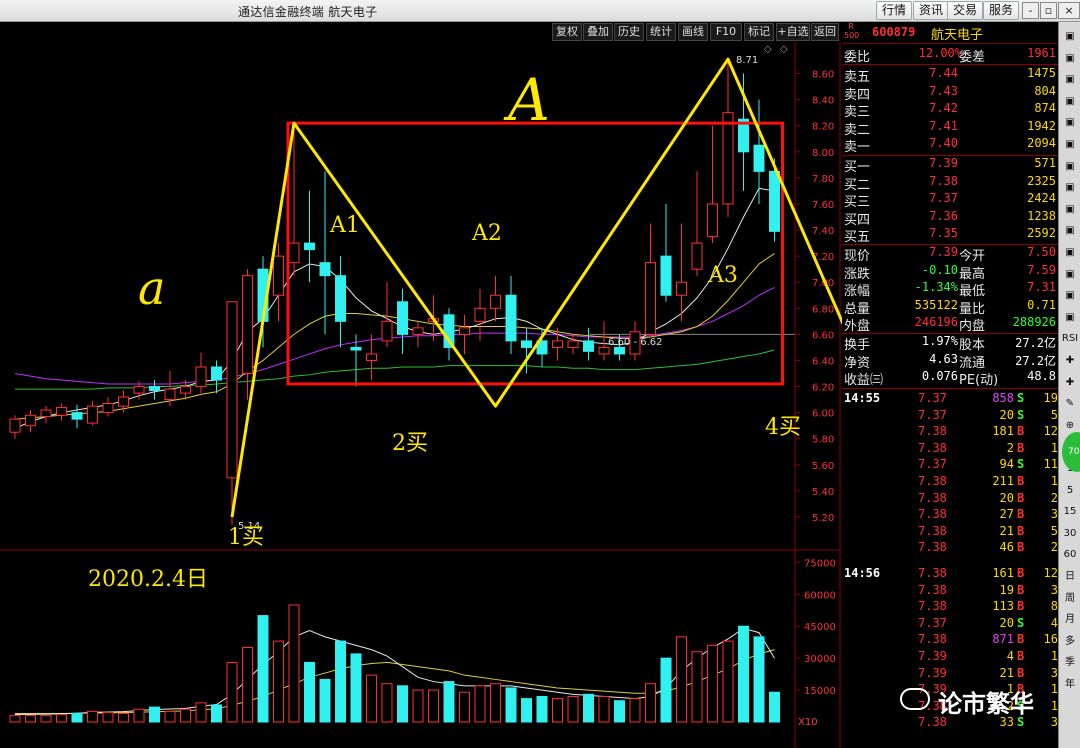  Describe the element at coordinates (598, 32) in the screenshot. I see `tb-overlay: 叠加` at that location.